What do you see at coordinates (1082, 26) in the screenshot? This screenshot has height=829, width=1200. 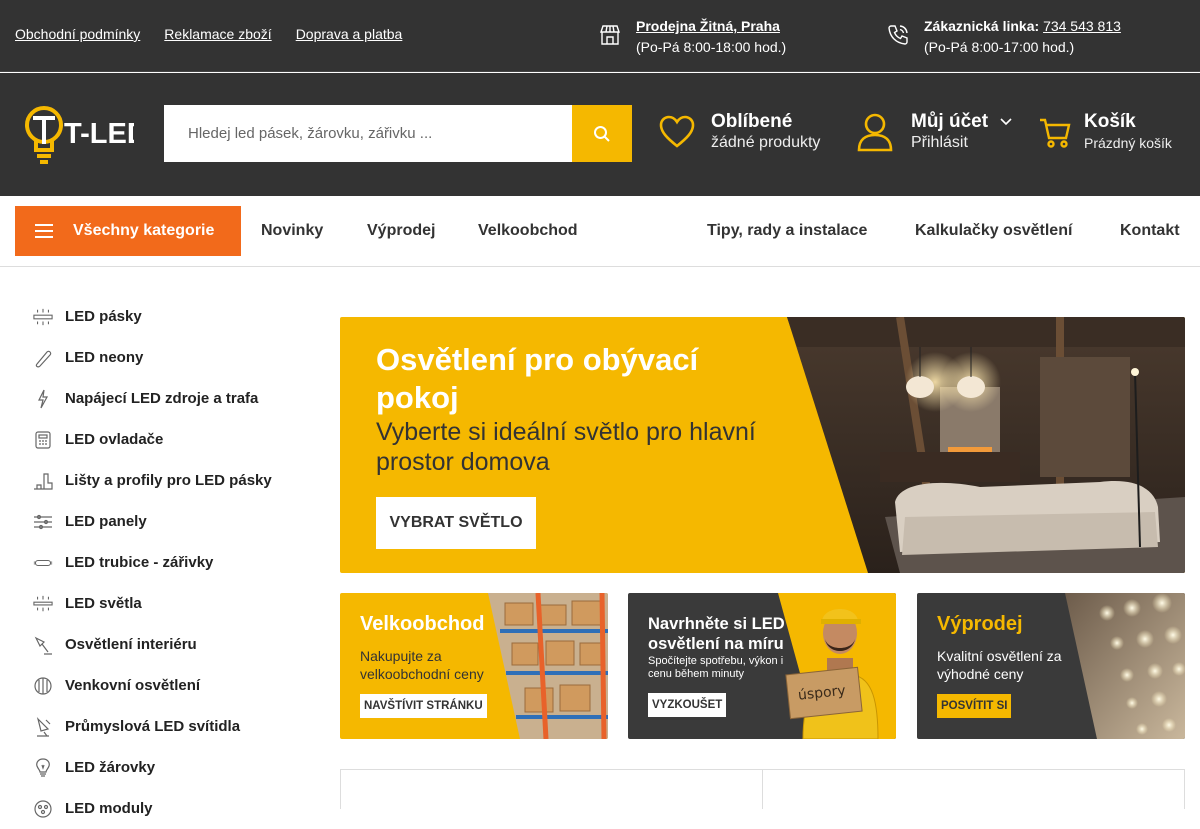 I see `phone-number-link: 734 543 813` at bounding box center [1082, 26].